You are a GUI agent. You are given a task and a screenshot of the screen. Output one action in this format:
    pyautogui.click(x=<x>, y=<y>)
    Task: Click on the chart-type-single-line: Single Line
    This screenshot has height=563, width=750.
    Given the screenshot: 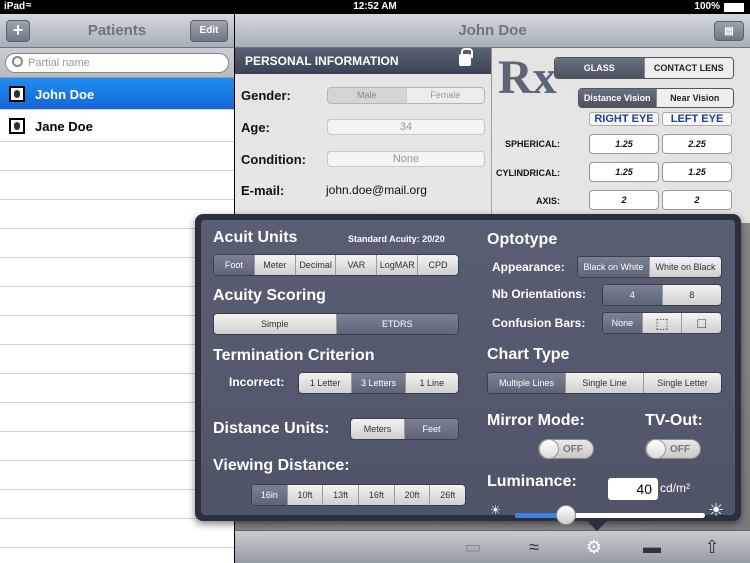 What is the action you would take?
    pyautogui.click(x=605, y=383)
    